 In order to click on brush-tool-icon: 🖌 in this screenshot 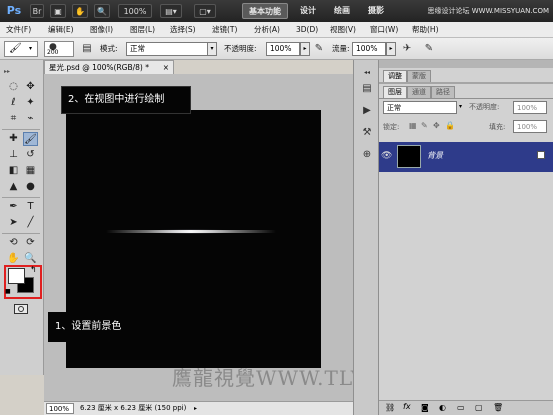, I will do `click(30, 139)`.